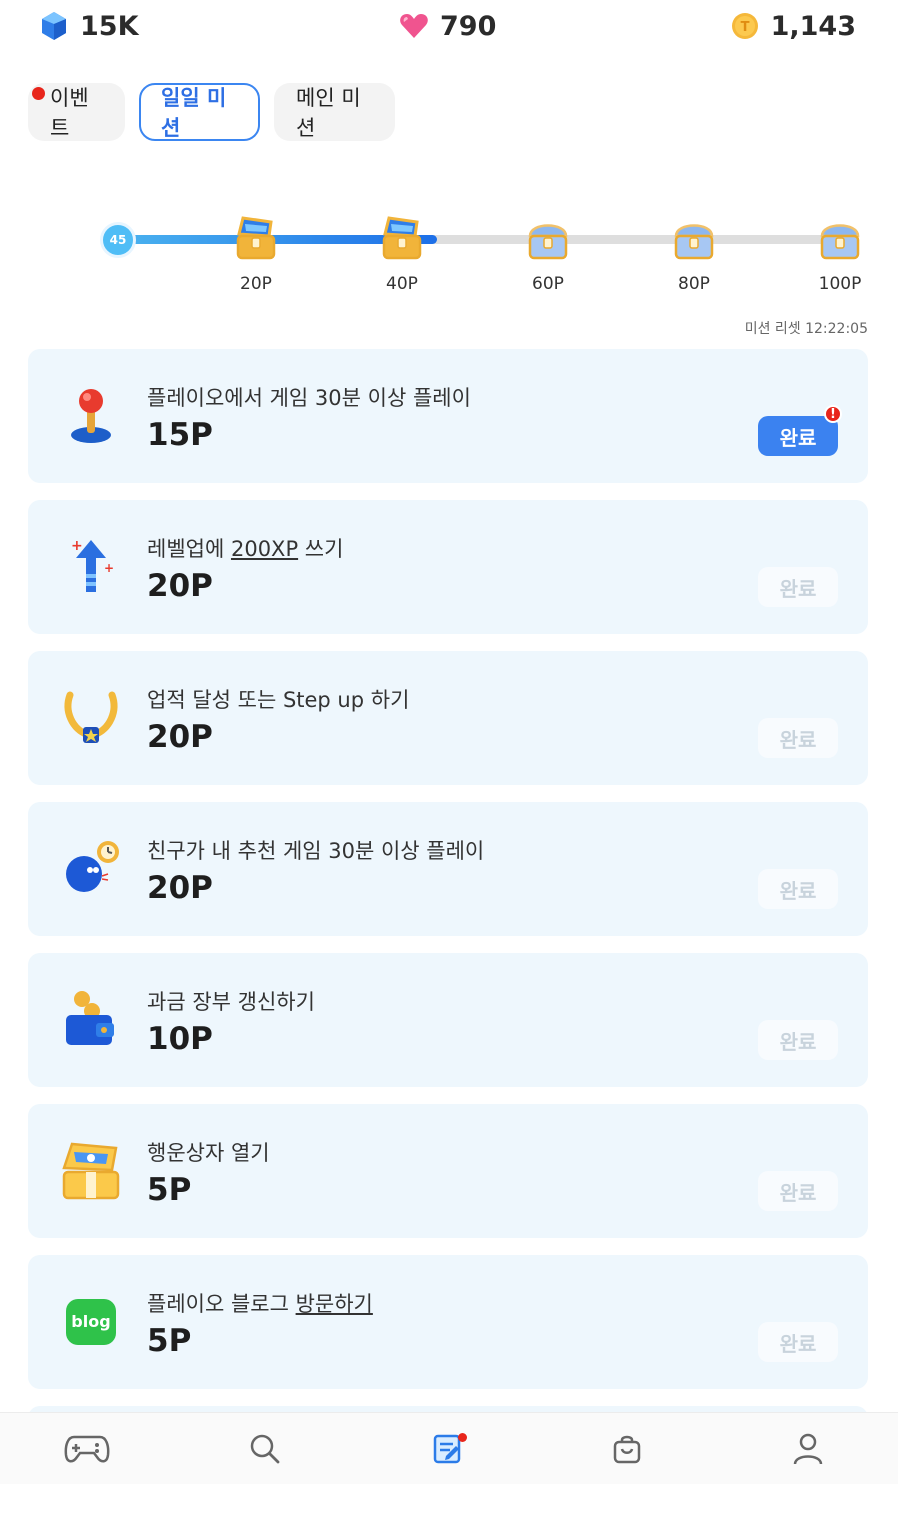 Image resolution: width=898 pixels, height=1522 pixels. I want to click on mission-title: 행운상자 열기, so click(208, 1152).